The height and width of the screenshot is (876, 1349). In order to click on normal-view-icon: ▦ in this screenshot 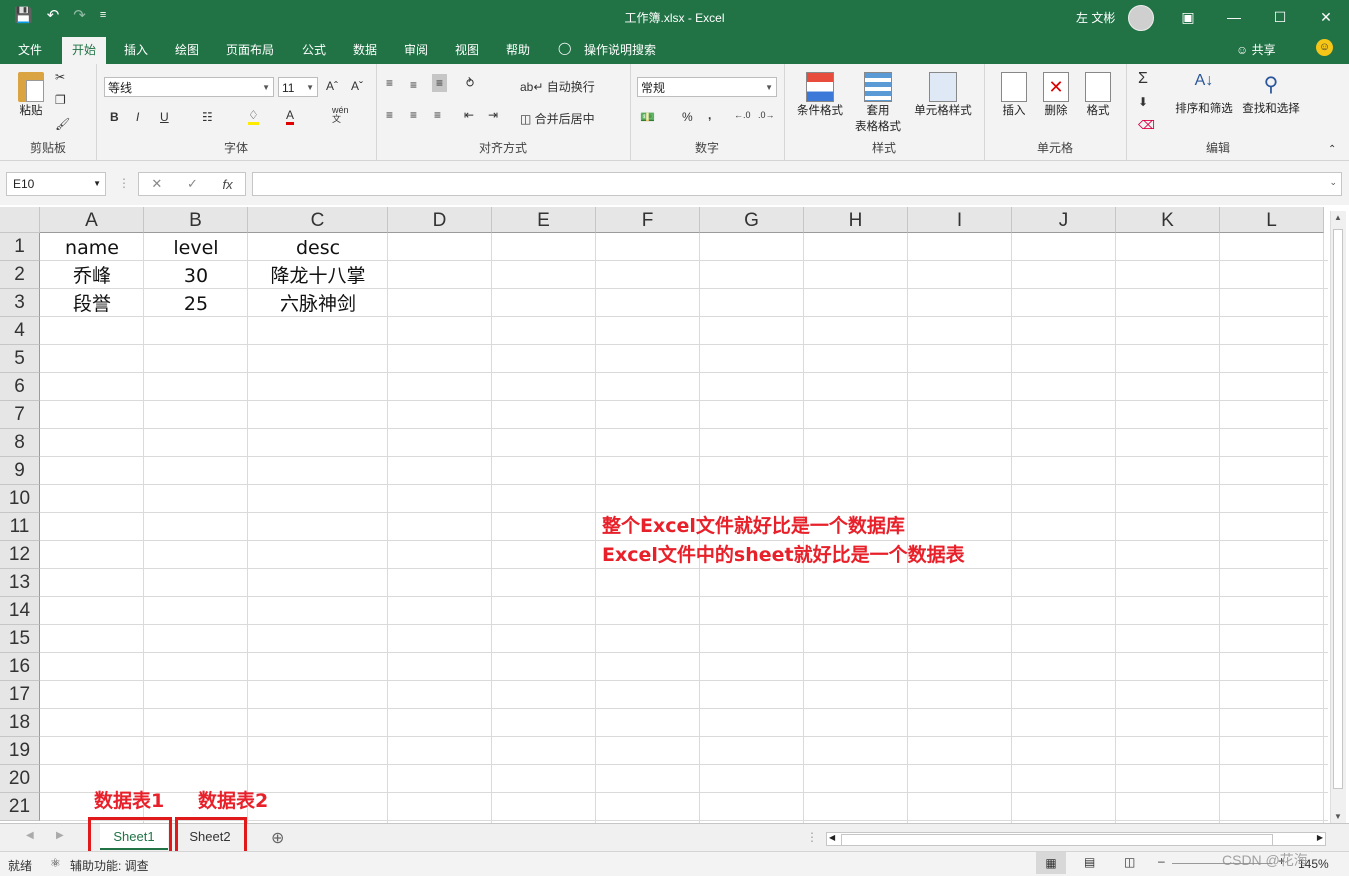, I will do `click(1051, 863)`.